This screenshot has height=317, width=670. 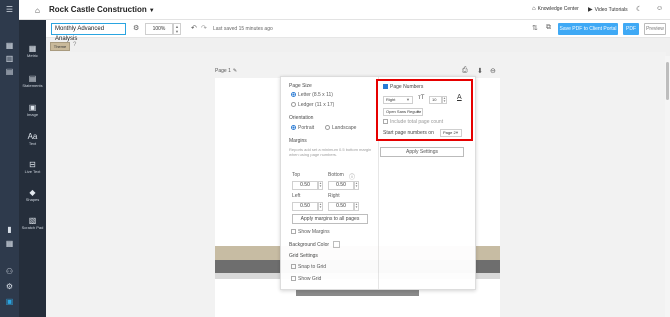 I want to click on background-color-row: Background Color, so click(x=315, y=244).